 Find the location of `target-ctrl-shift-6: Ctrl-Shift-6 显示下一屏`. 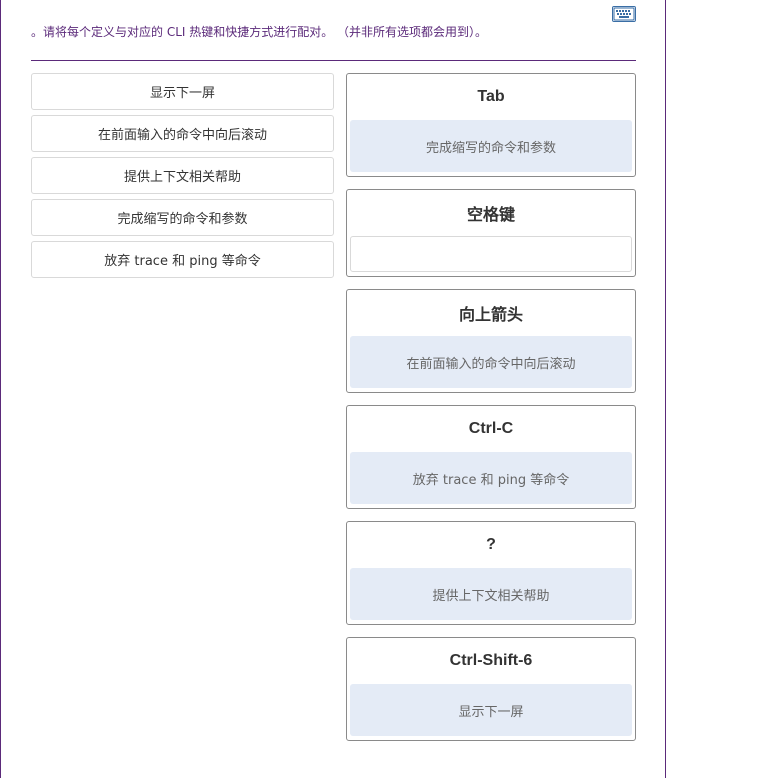

target-ctrl-shift-6: Ctrl-Shift-6 显示下一屏 is located at coordinates (491, 689).